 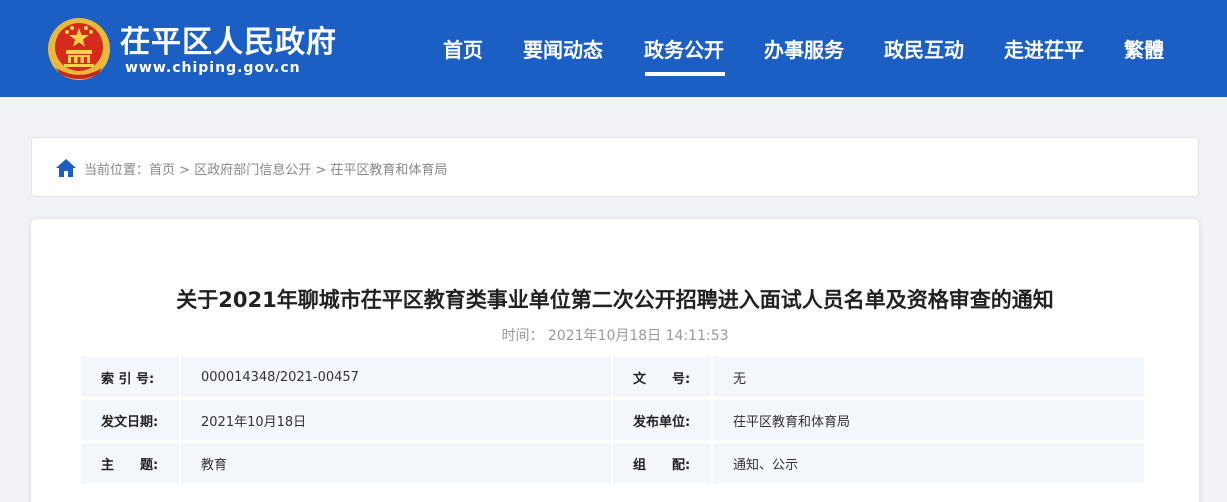 I want to click on breadcrumb: 当前位置：首页 > 区政府部门信息公开 > 茌平区教育和体育局, so click(x=615, y=167).